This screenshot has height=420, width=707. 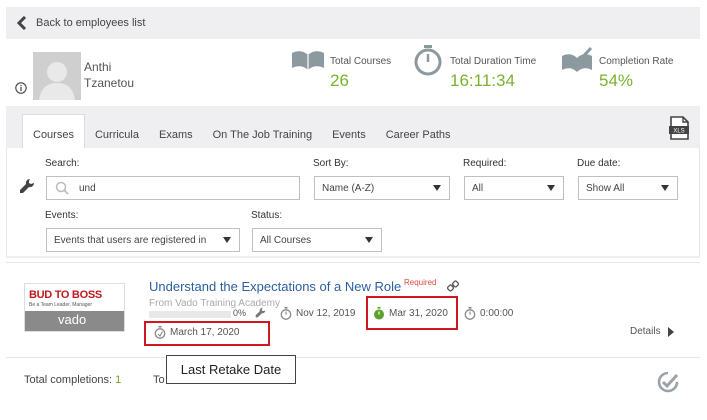 What do you see at coordinates (418, 313) in the screenshot?
I see `due-date-text: Mar 31, 2020` at bounding box center [418, 313].